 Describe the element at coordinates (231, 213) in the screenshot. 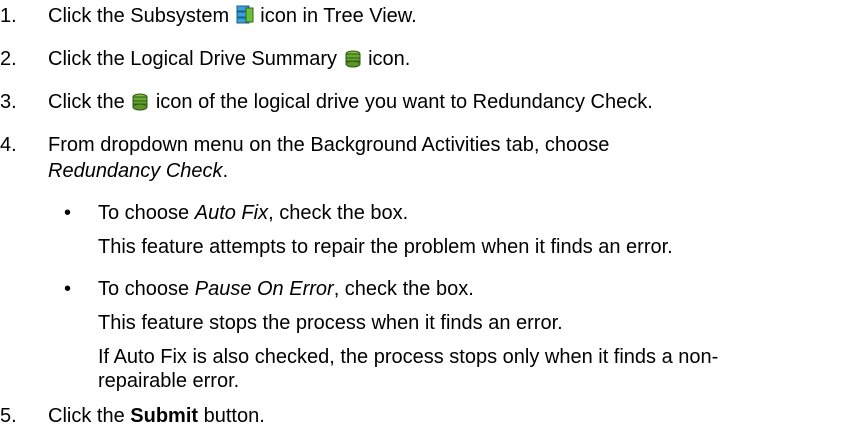

I see `option-name: Auto Fix` at that location.